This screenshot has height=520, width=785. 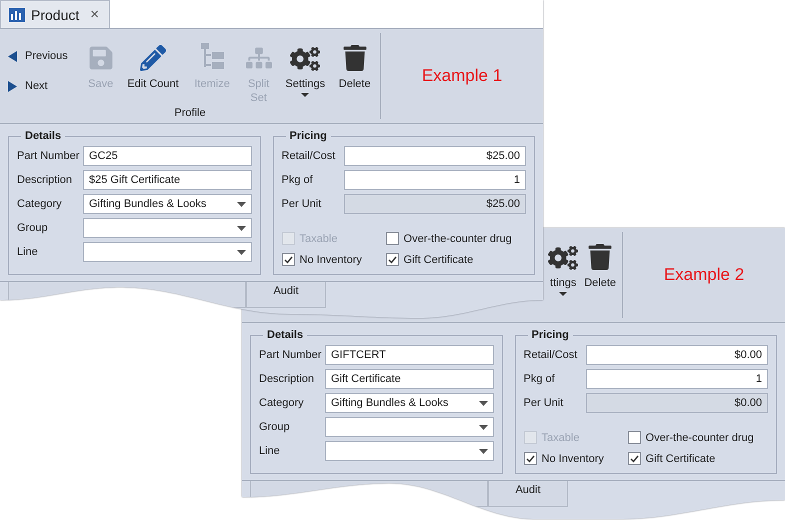 I want to click on toolbar-button: ttings, so click(x=563, y=278).